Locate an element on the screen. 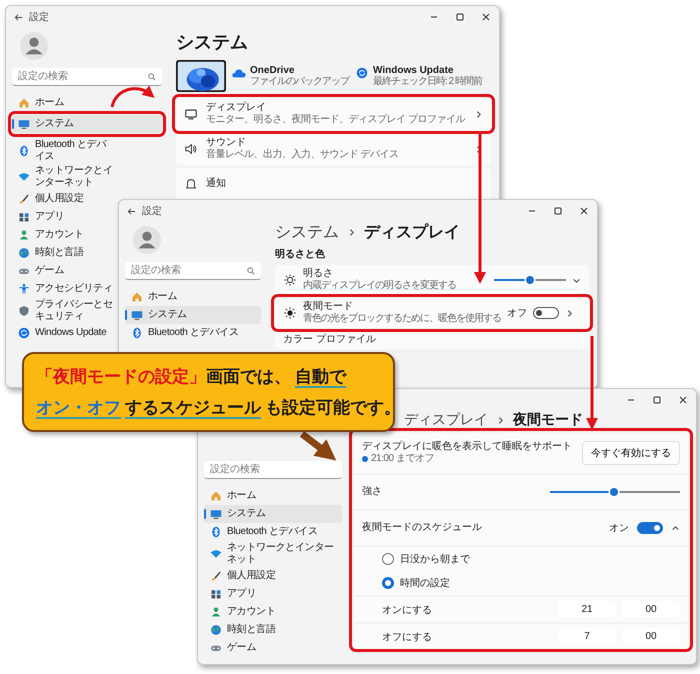 The width and height of the screenshot is (700, 674). toggle-status: オフ is located at coordinates (517, 313).